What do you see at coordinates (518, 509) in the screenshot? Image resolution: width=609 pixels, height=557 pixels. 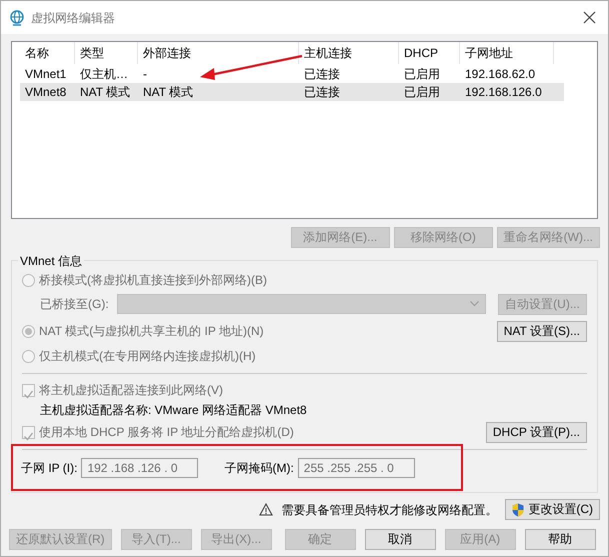 I see `shield-icon` at bounding box center [518, 509].